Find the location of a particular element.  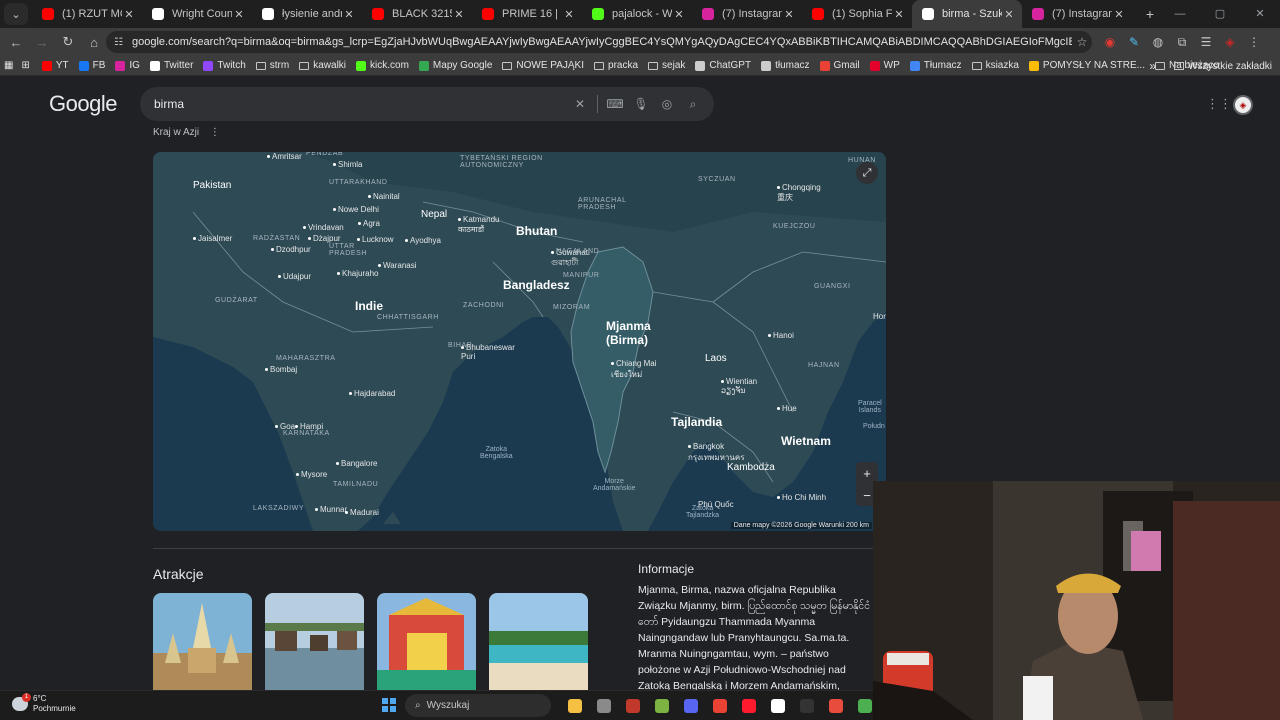

browser-tab: pajalock - Watch✕ is located at coordinates (637, 14).